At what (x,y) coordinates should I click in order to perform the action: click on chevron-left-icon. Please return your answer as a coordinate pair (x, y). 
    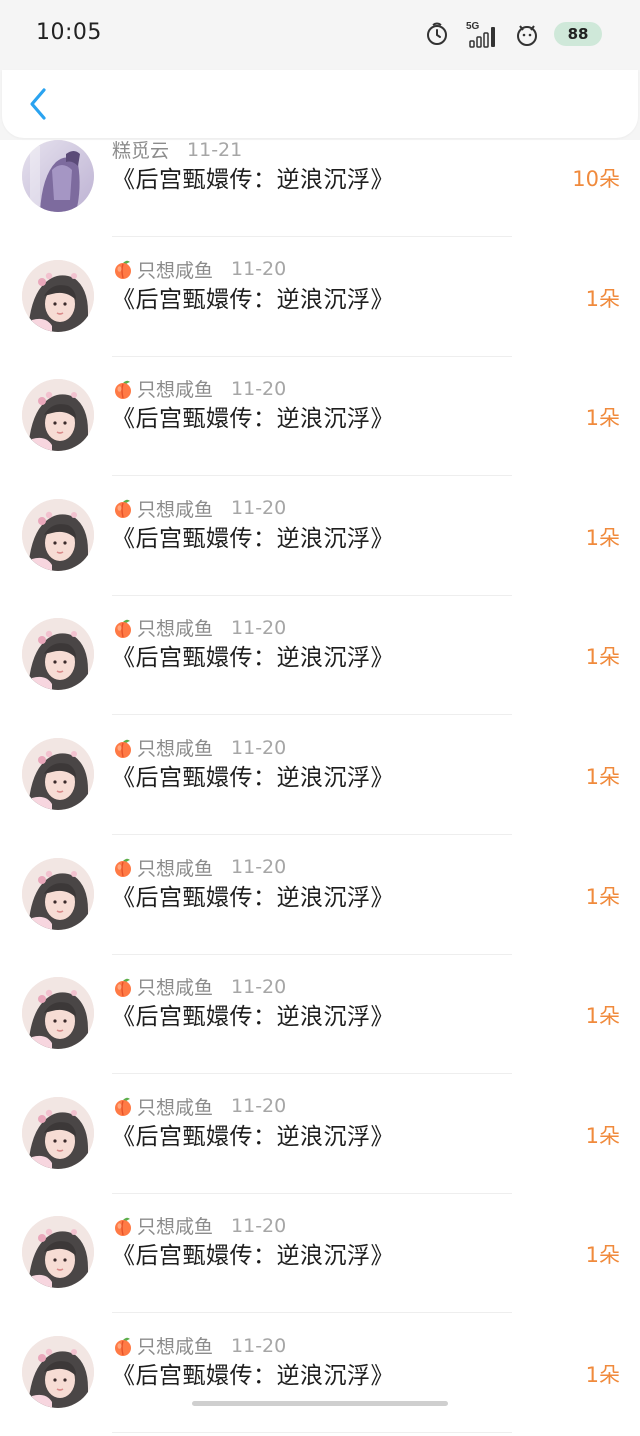
    Looking at the image, I should click on (38, 104).